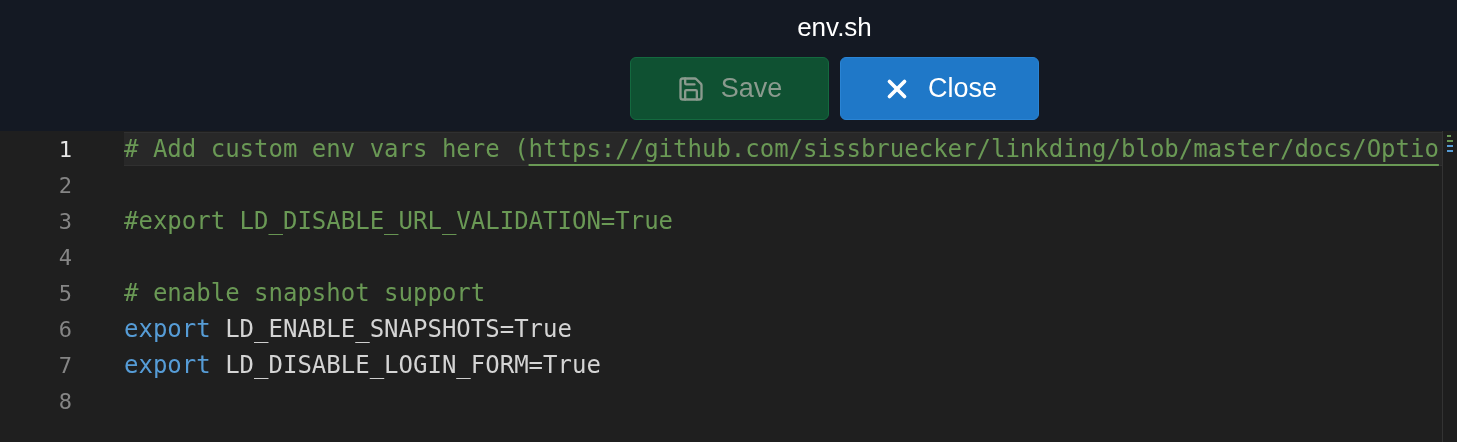 Image resolution: width=1457 pixels, height=442 pixels. Describe the element at coordinates (398, 329) in the screenshot. I see `code-token: LD_ENABLE_SNAPSHOTS=True` at that location.